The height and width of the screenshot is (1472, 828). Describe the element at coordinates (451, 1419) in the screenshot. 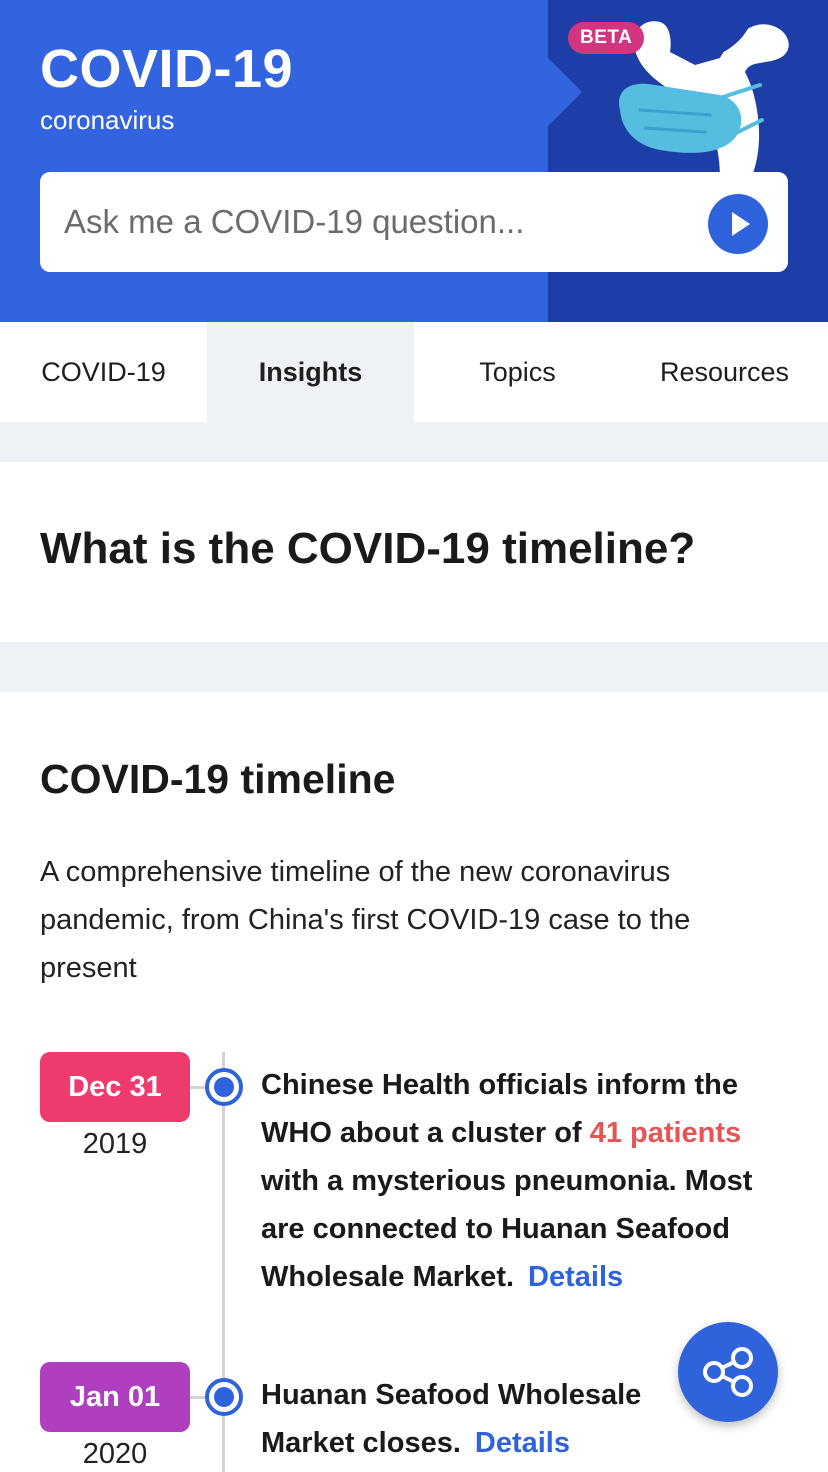

I see `event-text: Huanan Seafood Wholesale Market closes.` at that location.